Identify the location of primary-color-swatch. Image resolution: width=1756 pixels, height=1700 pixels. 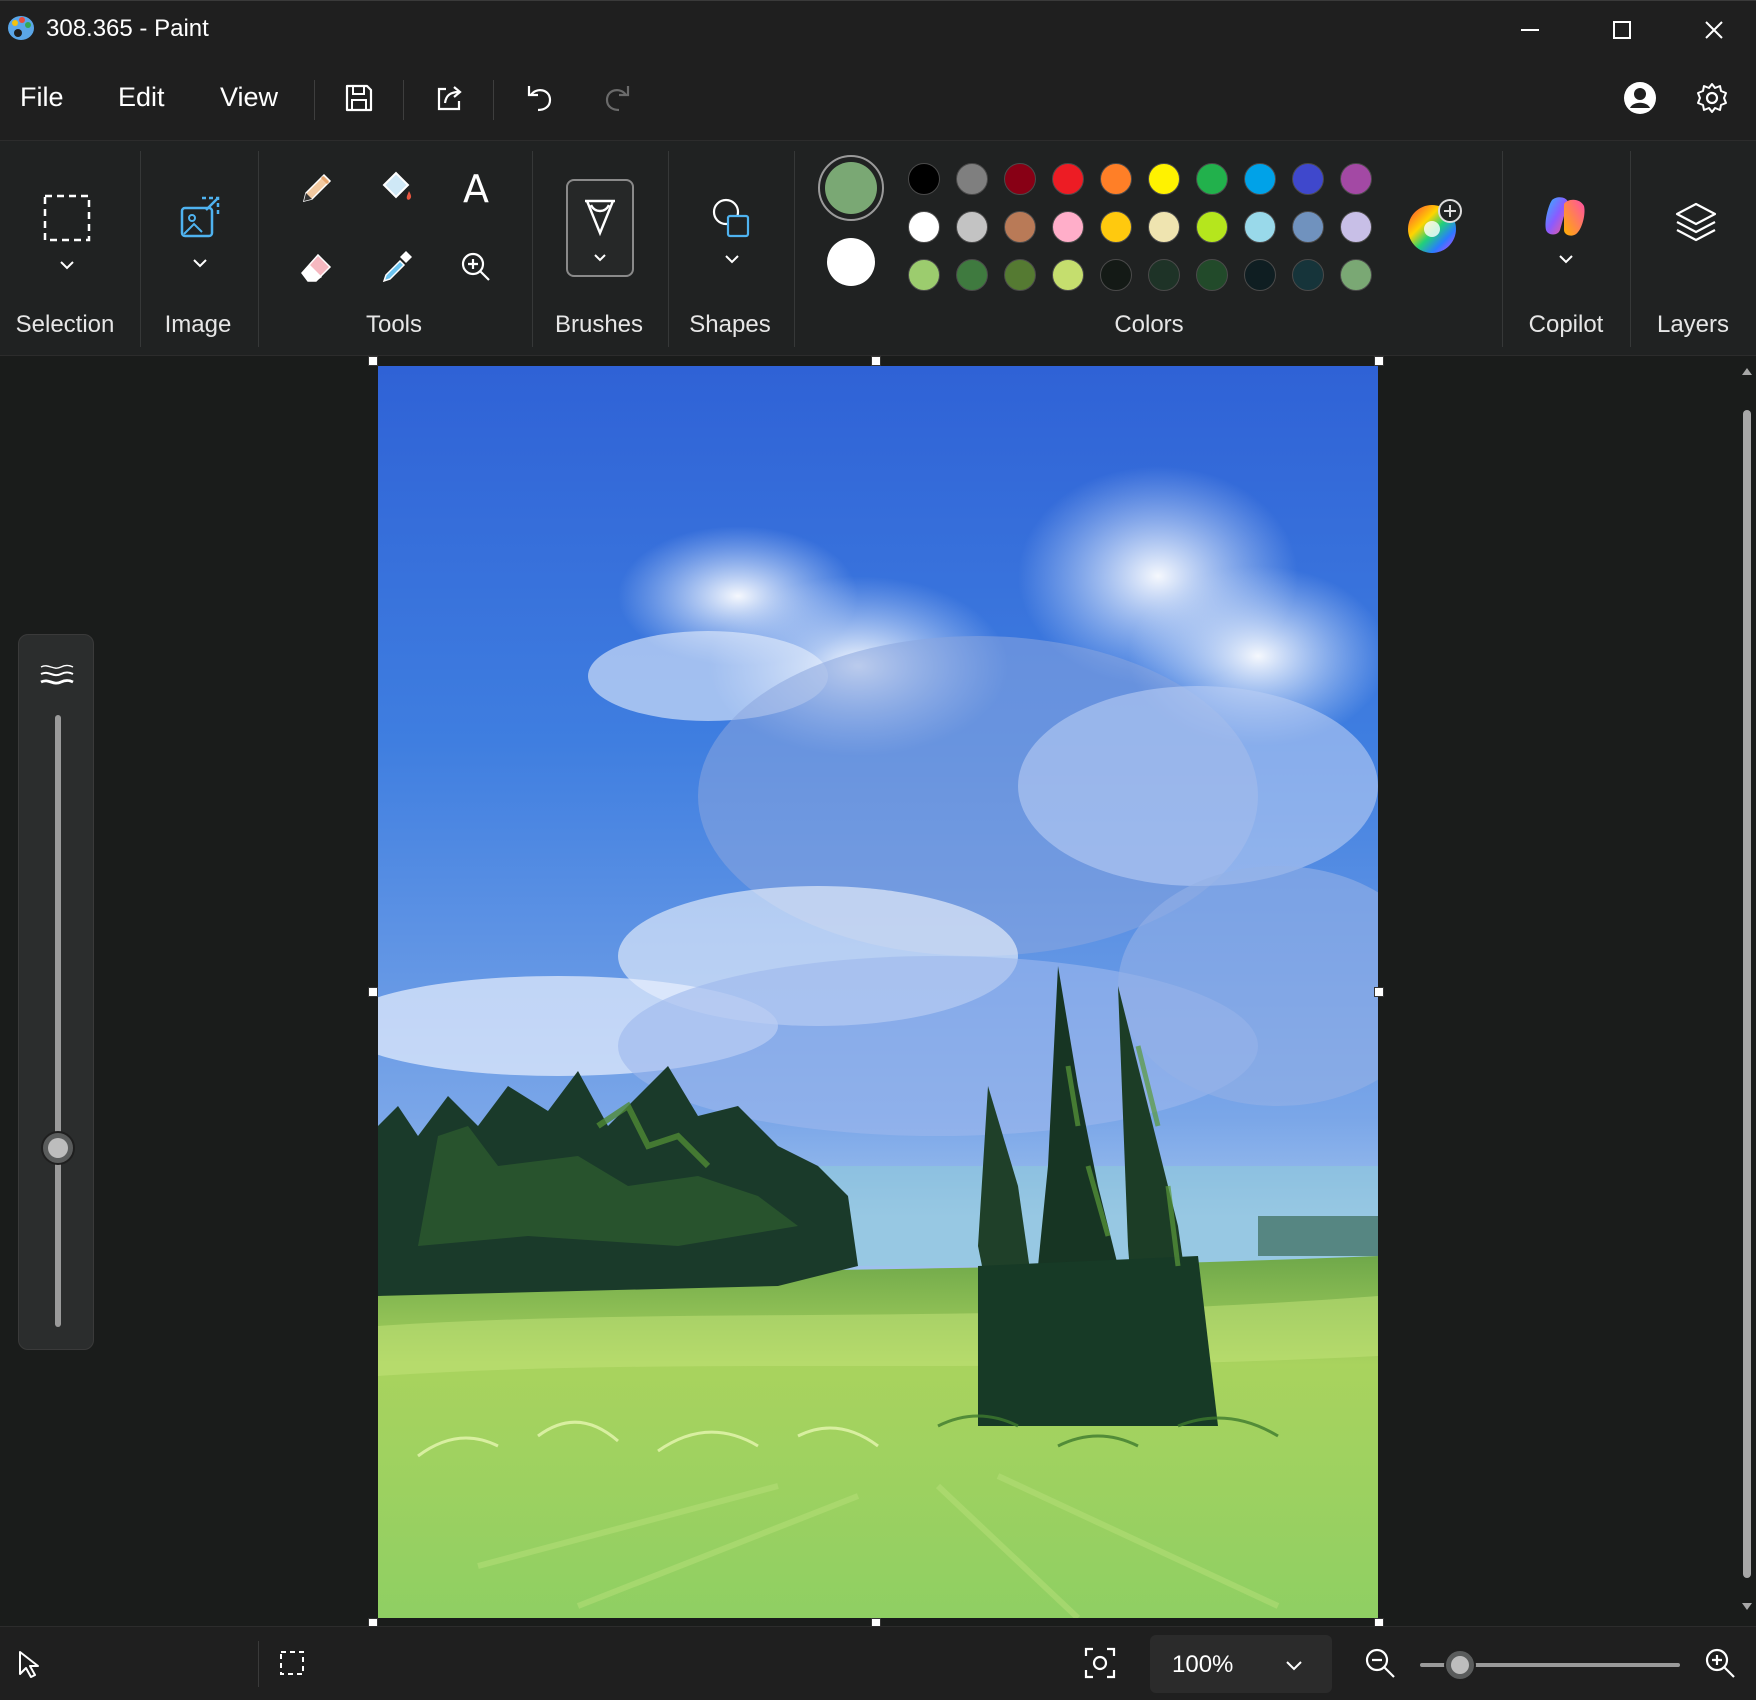
(851, 188).